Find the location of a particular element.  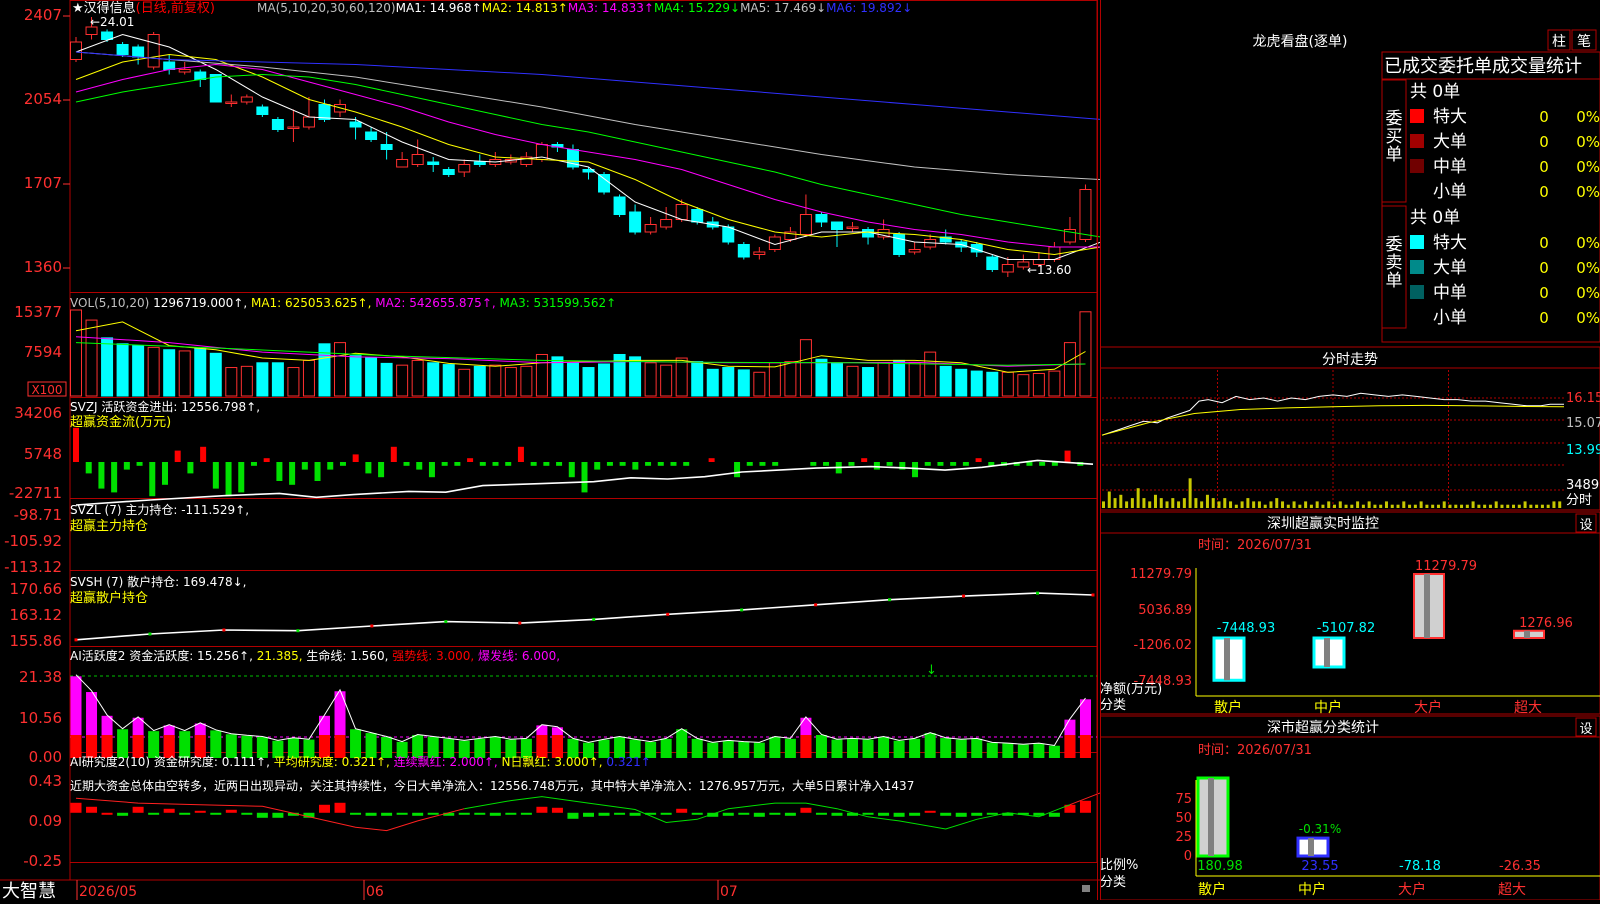

ai-yj-header-part-2: 连续飘红: 2.000↑, is located at coordinates (444, 761).